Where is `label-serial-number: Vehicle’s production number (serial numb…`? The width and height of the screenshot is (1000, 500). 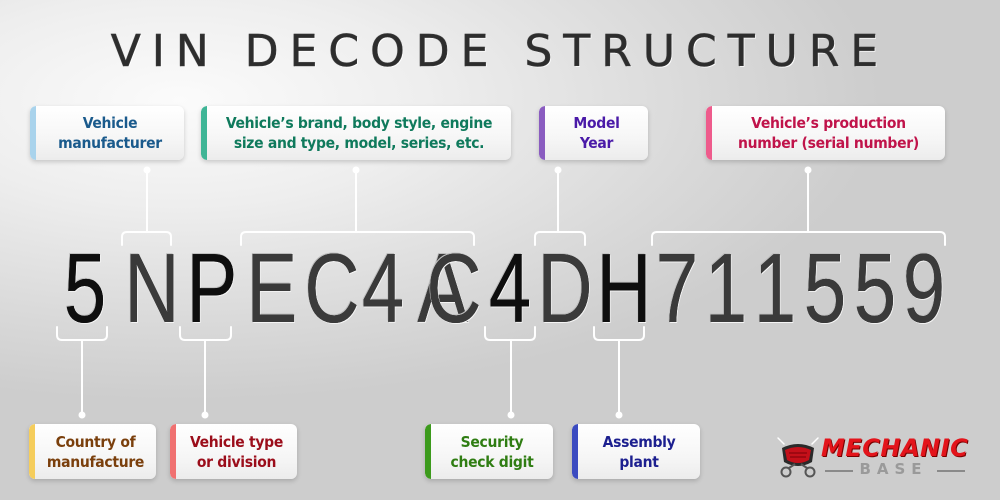 label-serial-number: Vehicle’s production number (serial numb… is located at coordinates (825, 133).